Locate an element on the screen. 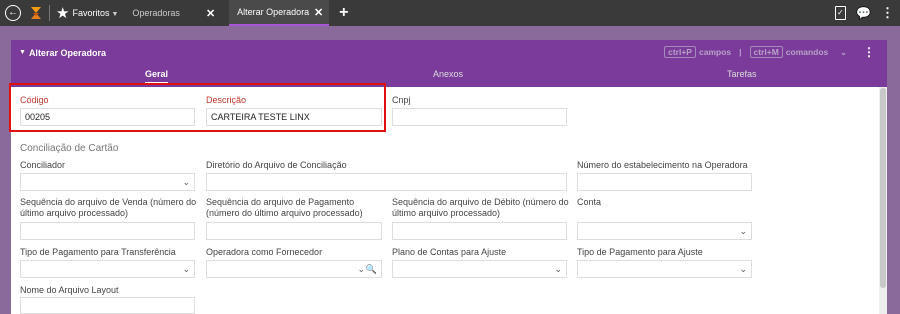 This screenshot has height=314, width=900. back-icon: ← is located at coordinates (13, 13).